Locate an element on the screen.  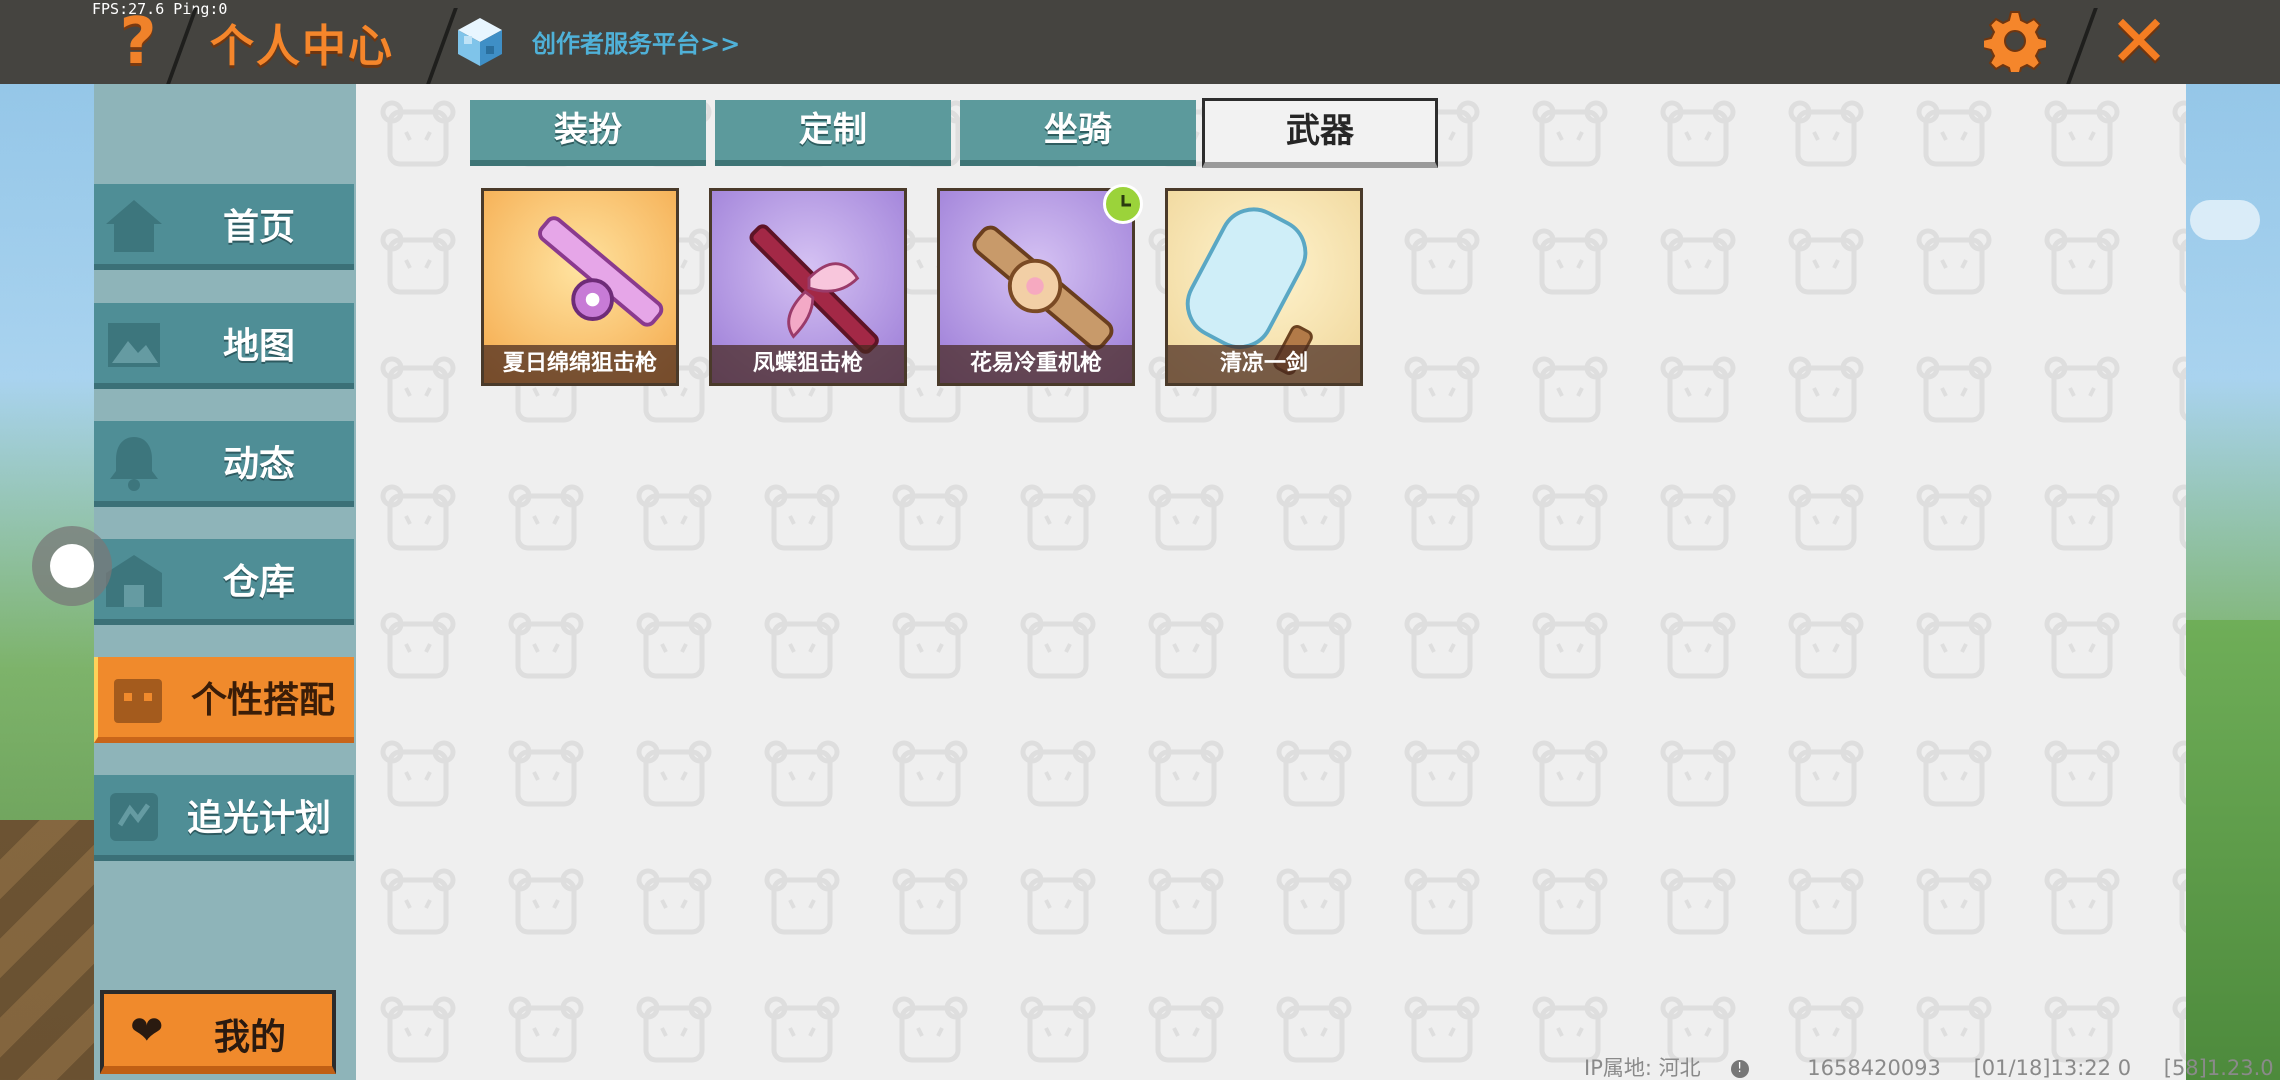
sidebar-item-feed: 动态 is located at coordinates (224, 464).